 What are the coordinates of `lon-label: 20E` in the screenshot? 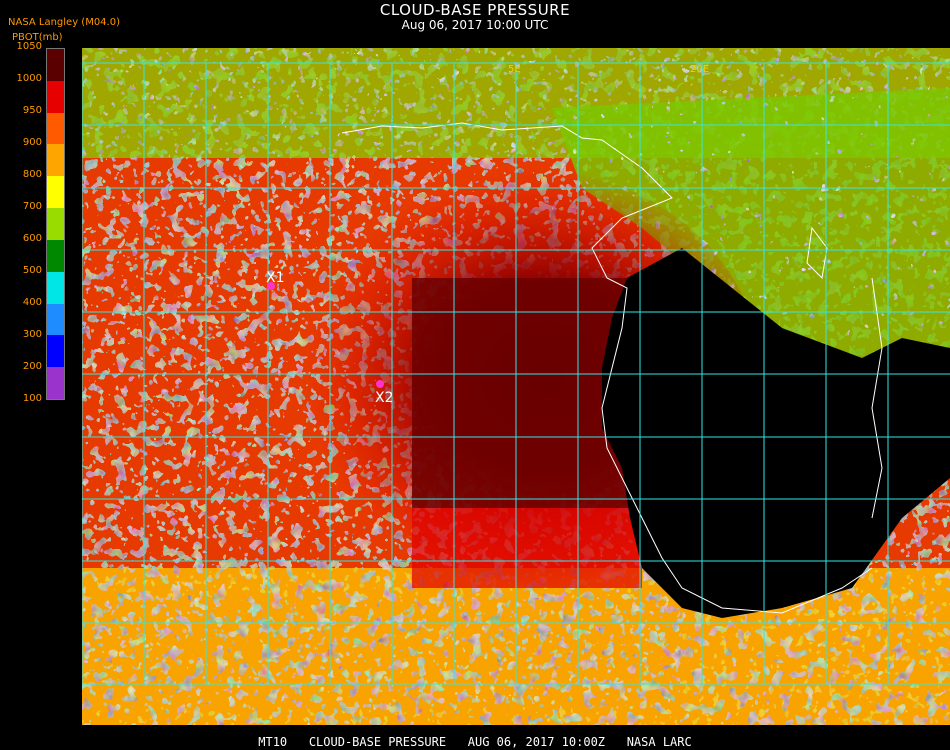 It's located at (699, 69).